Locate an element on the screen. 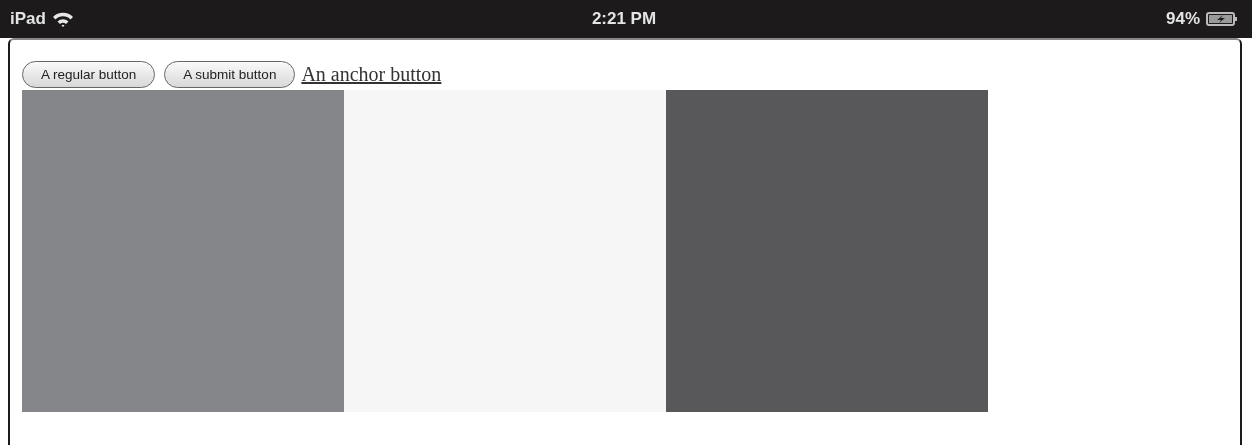  battery-icon is located at coordinates (1222, 19).